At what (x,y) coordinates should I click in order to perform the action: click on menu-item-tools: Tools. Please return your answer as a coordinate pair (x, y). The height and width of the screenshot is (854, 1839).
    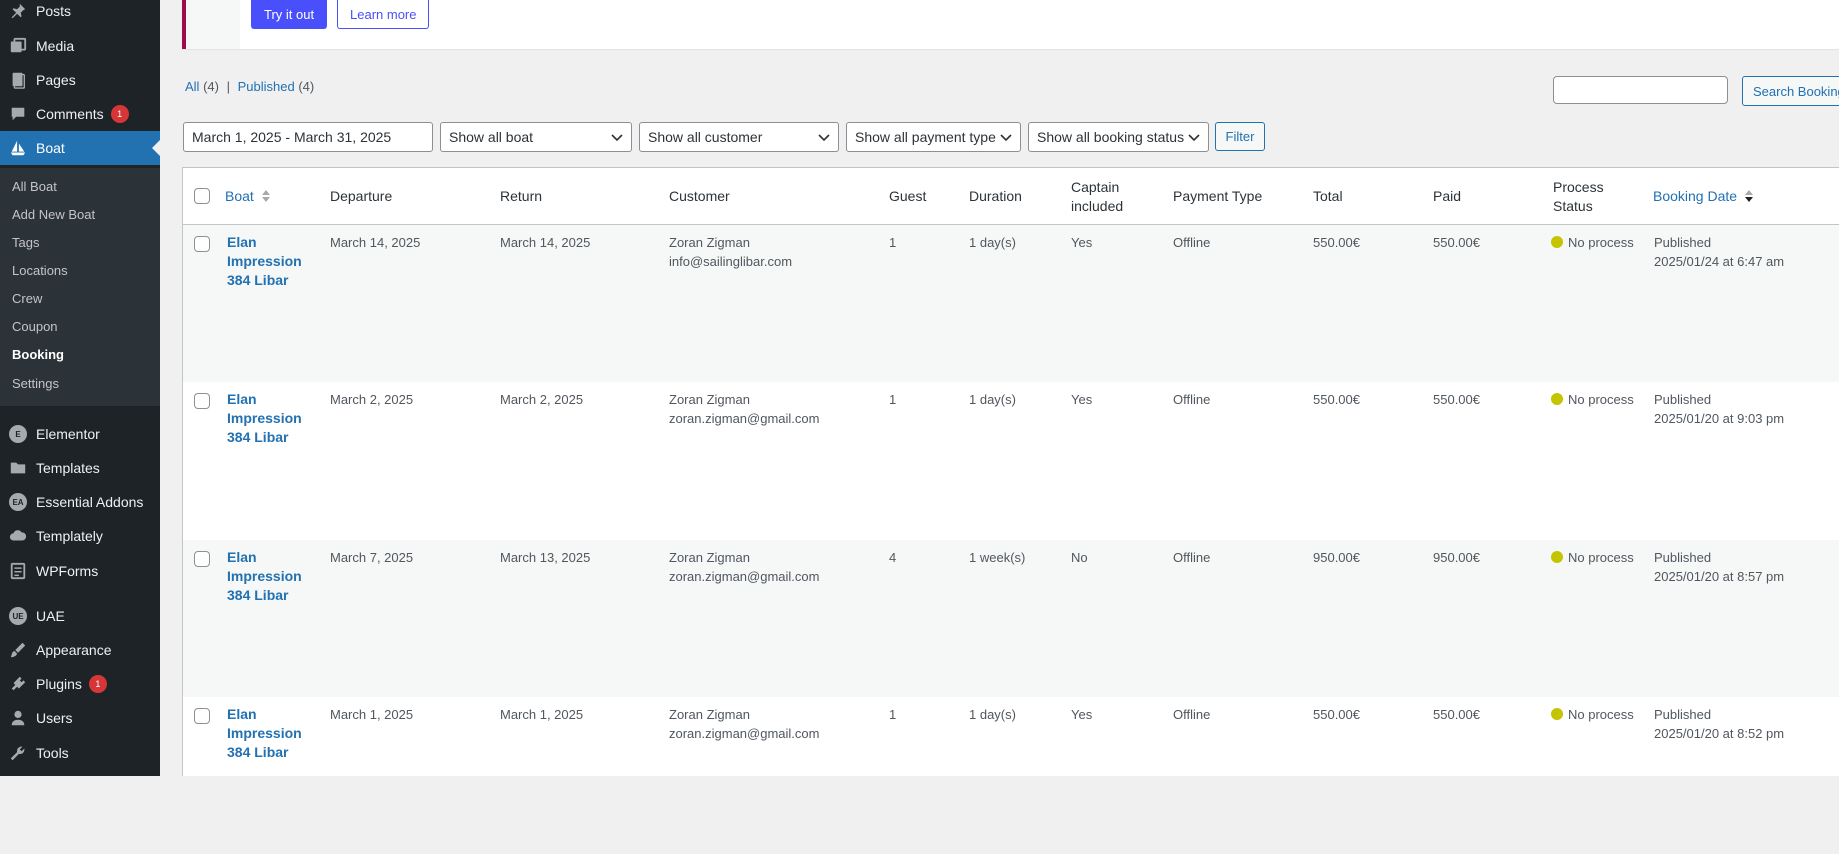
    Looking at the image, I should click on (80, 753).